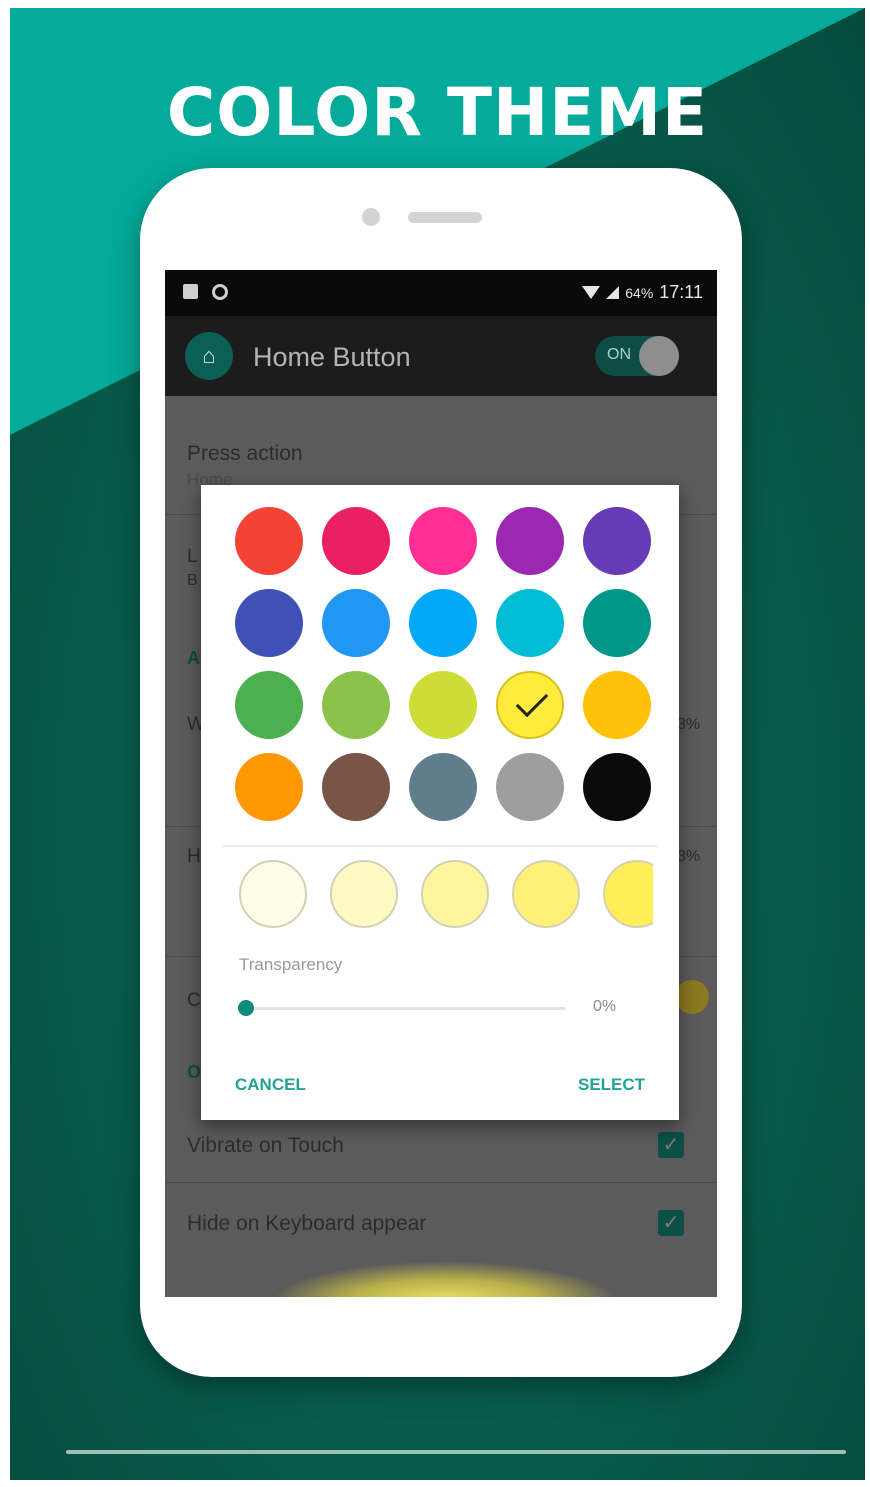  What do you see at coordinates (613, 292) in the screenshot?
I see `signal-icon` at bounding box center [613, 292].